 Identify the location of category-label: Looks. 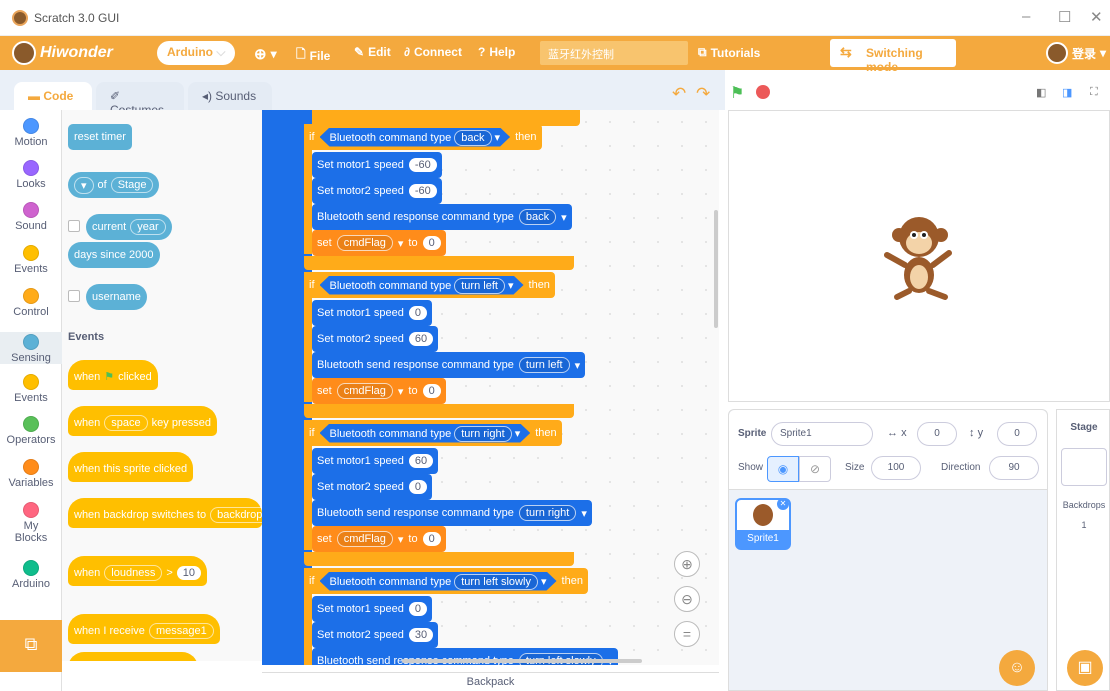
(31, 184).